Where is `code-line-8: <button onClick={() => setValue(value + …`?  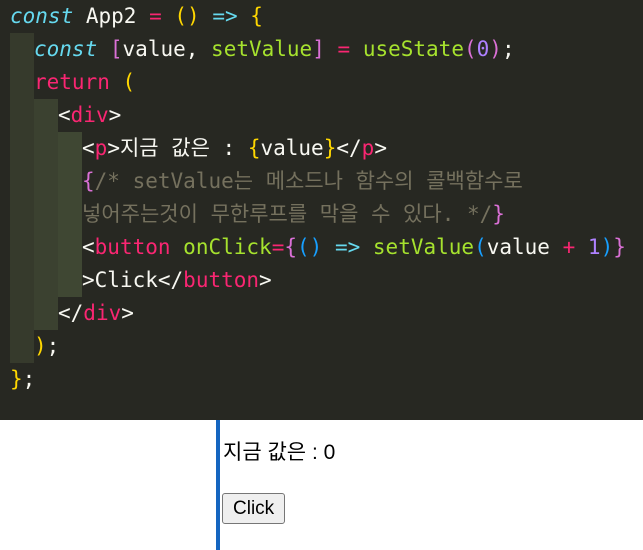 code-line-8: <button onClick={() => setValue(value + … is located at coordinates (321, 247).